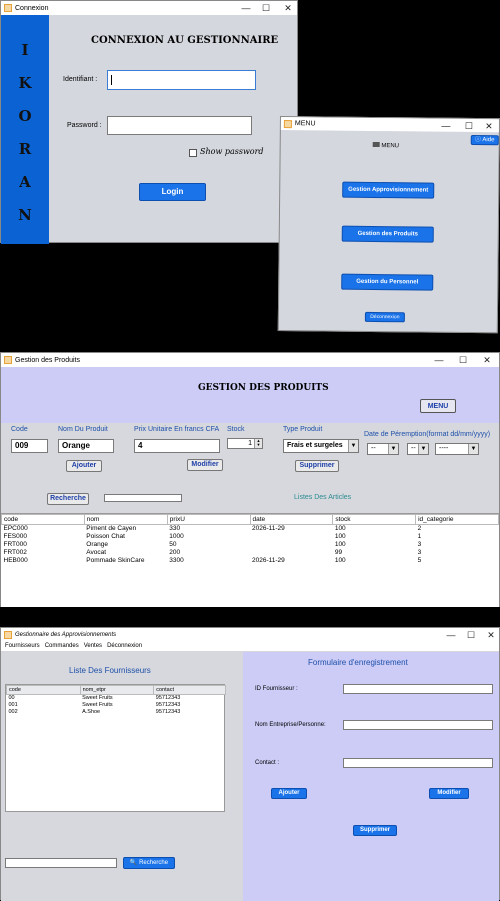 This screenshot has width=500, height=901. Describe the element at coordinates (250, 360) in the screenshot. I see `produits-titlebar: Gestion des Produits` at that location.